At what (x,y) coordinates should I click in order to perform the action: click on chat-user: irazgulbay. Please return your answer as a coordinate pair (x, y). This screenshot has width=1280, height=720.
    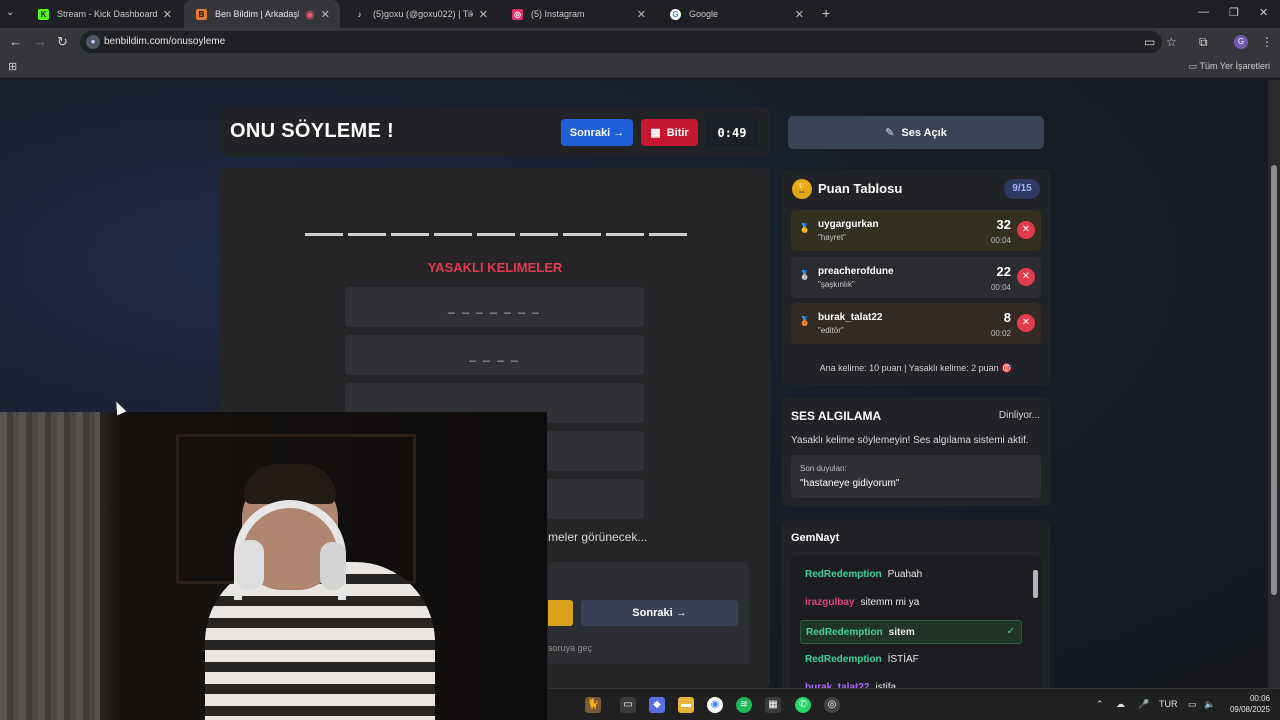
    Looking at the image, I should click on (830, 602).